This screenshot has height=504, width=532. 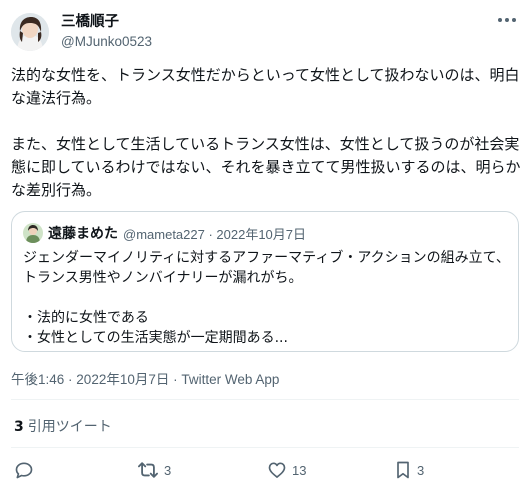 I want to click on author-avatar, so click(x=30, y=32).